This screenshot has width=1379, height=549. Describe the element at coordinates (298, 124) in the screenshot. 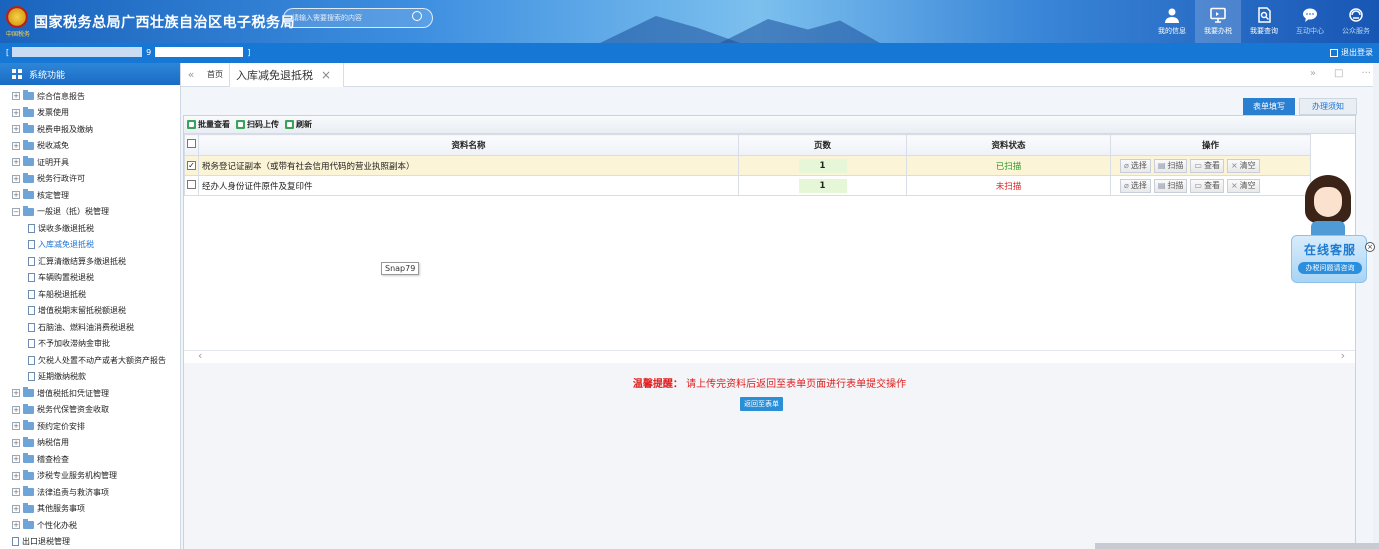

I see `refresh-button: 刷新` at that location.